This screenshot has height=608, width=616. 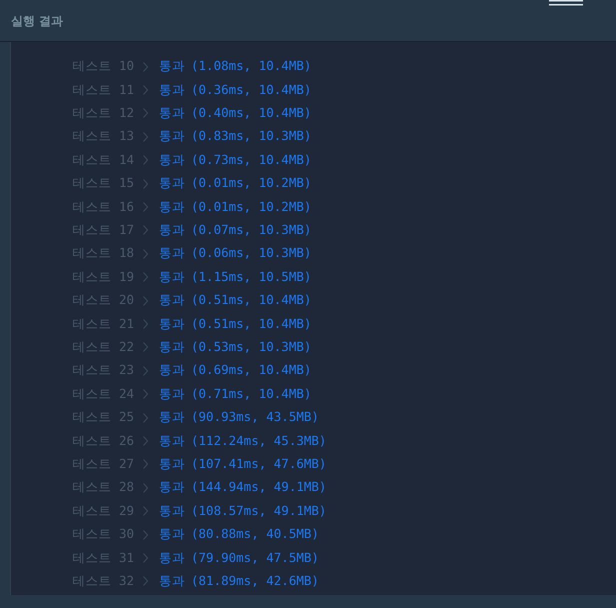 What do you see at coordinates (251, 277) in the screenshot?
I see `test-detail: (1.15ms, 10.5MB)` at bounding box center [251, 277].